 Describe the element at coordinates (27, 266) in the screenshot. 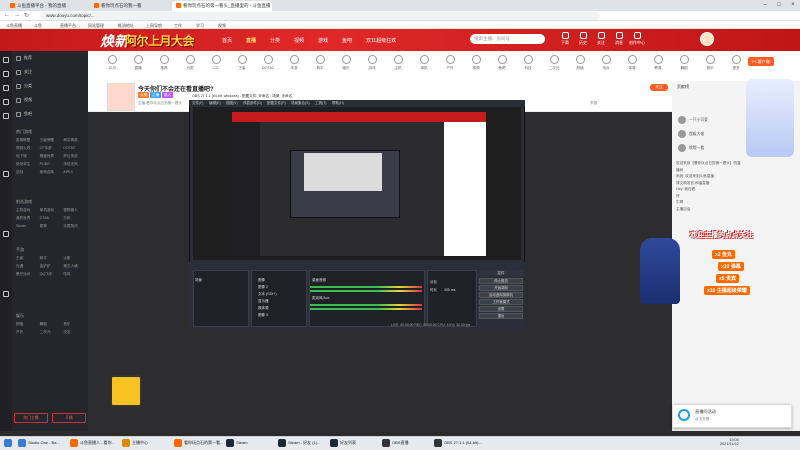

I see `category-link: 光遇` at that location.